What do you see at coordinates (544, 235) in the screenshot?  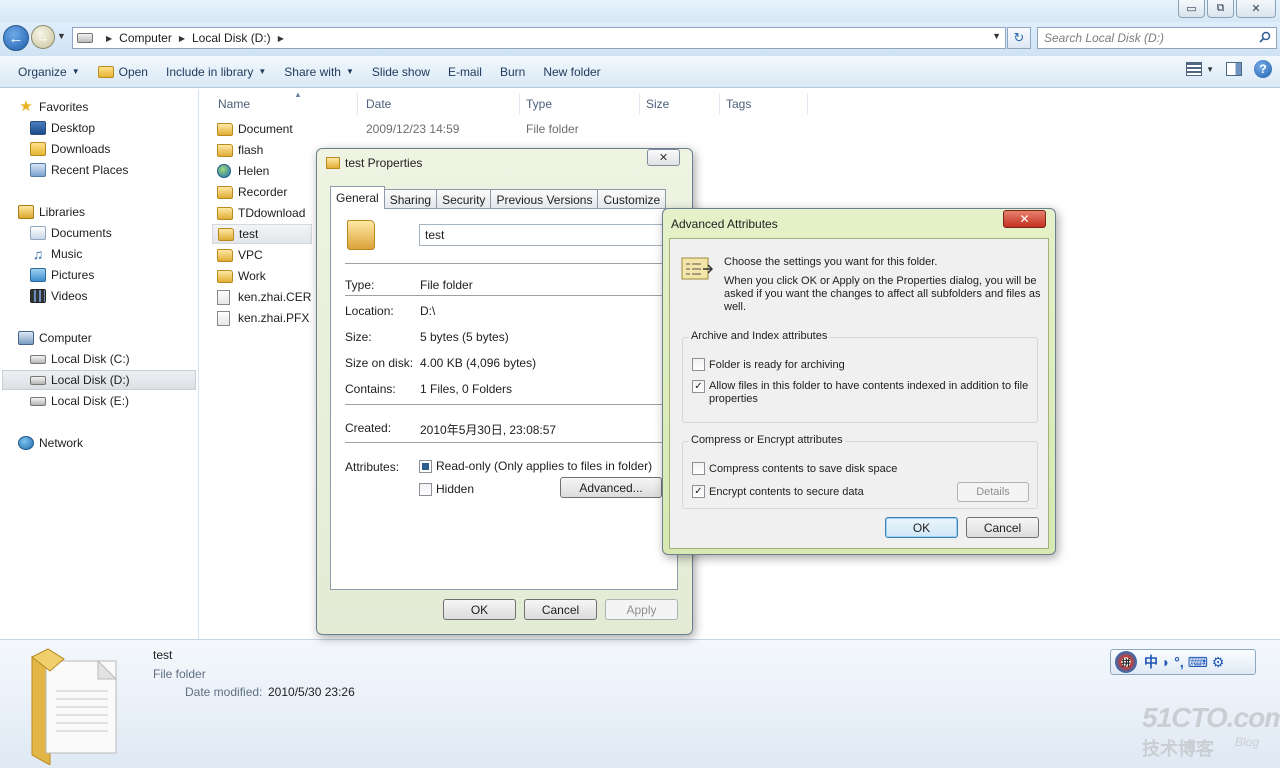 I see `folder-name-field: test` at bounding box center [544, 235].